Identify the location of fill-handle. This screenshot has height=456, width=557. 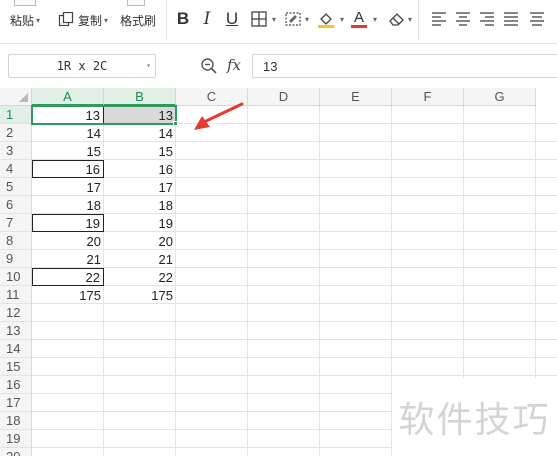
(175, 123).